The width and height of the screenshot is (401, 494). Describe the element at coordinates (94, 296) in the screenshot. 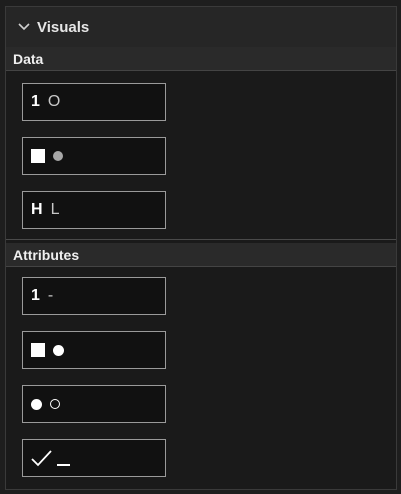

I see `attributes-button-1-dash: 1 -` at that location.